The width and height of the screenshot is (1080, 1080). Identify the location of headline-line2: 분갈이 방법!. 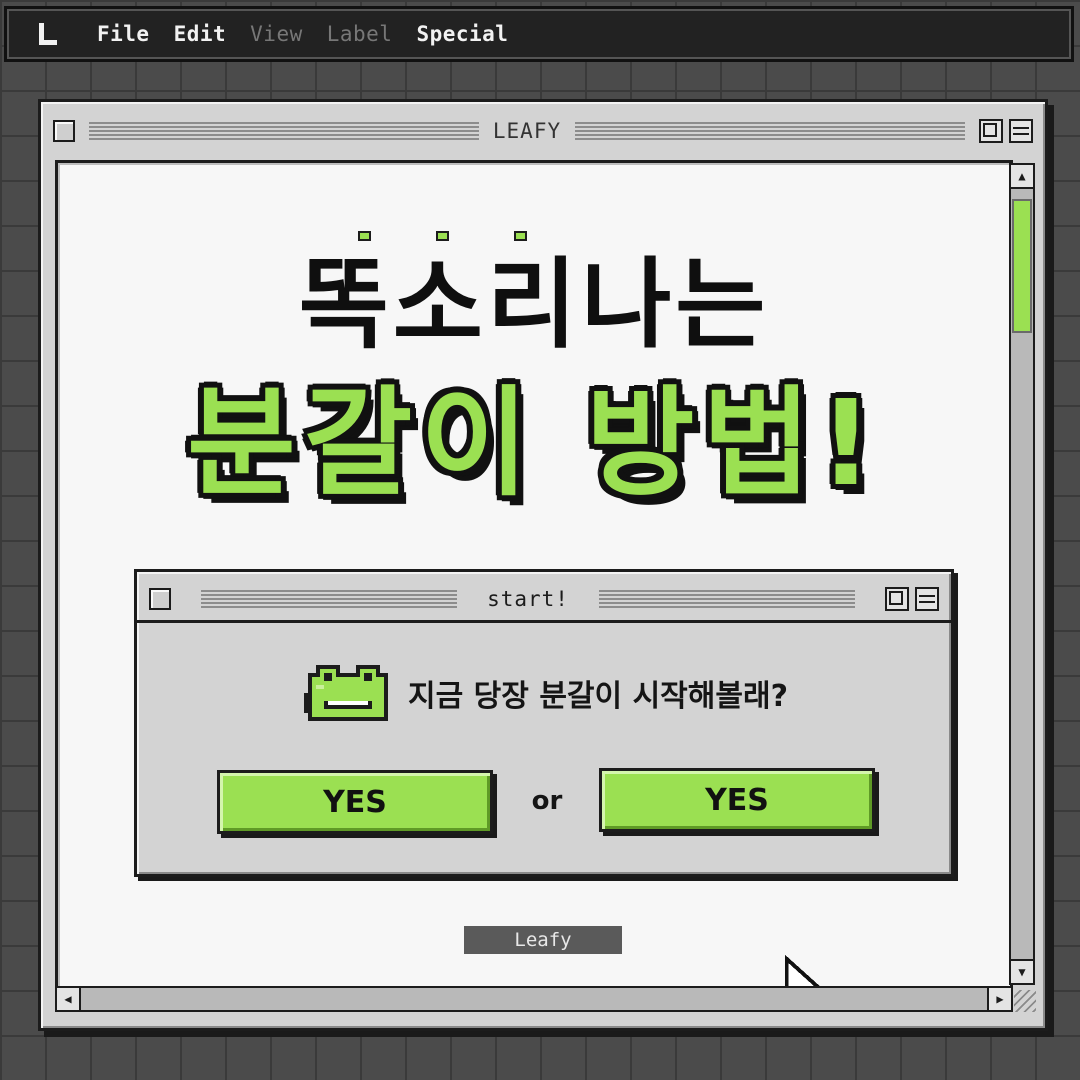
(534, 443).